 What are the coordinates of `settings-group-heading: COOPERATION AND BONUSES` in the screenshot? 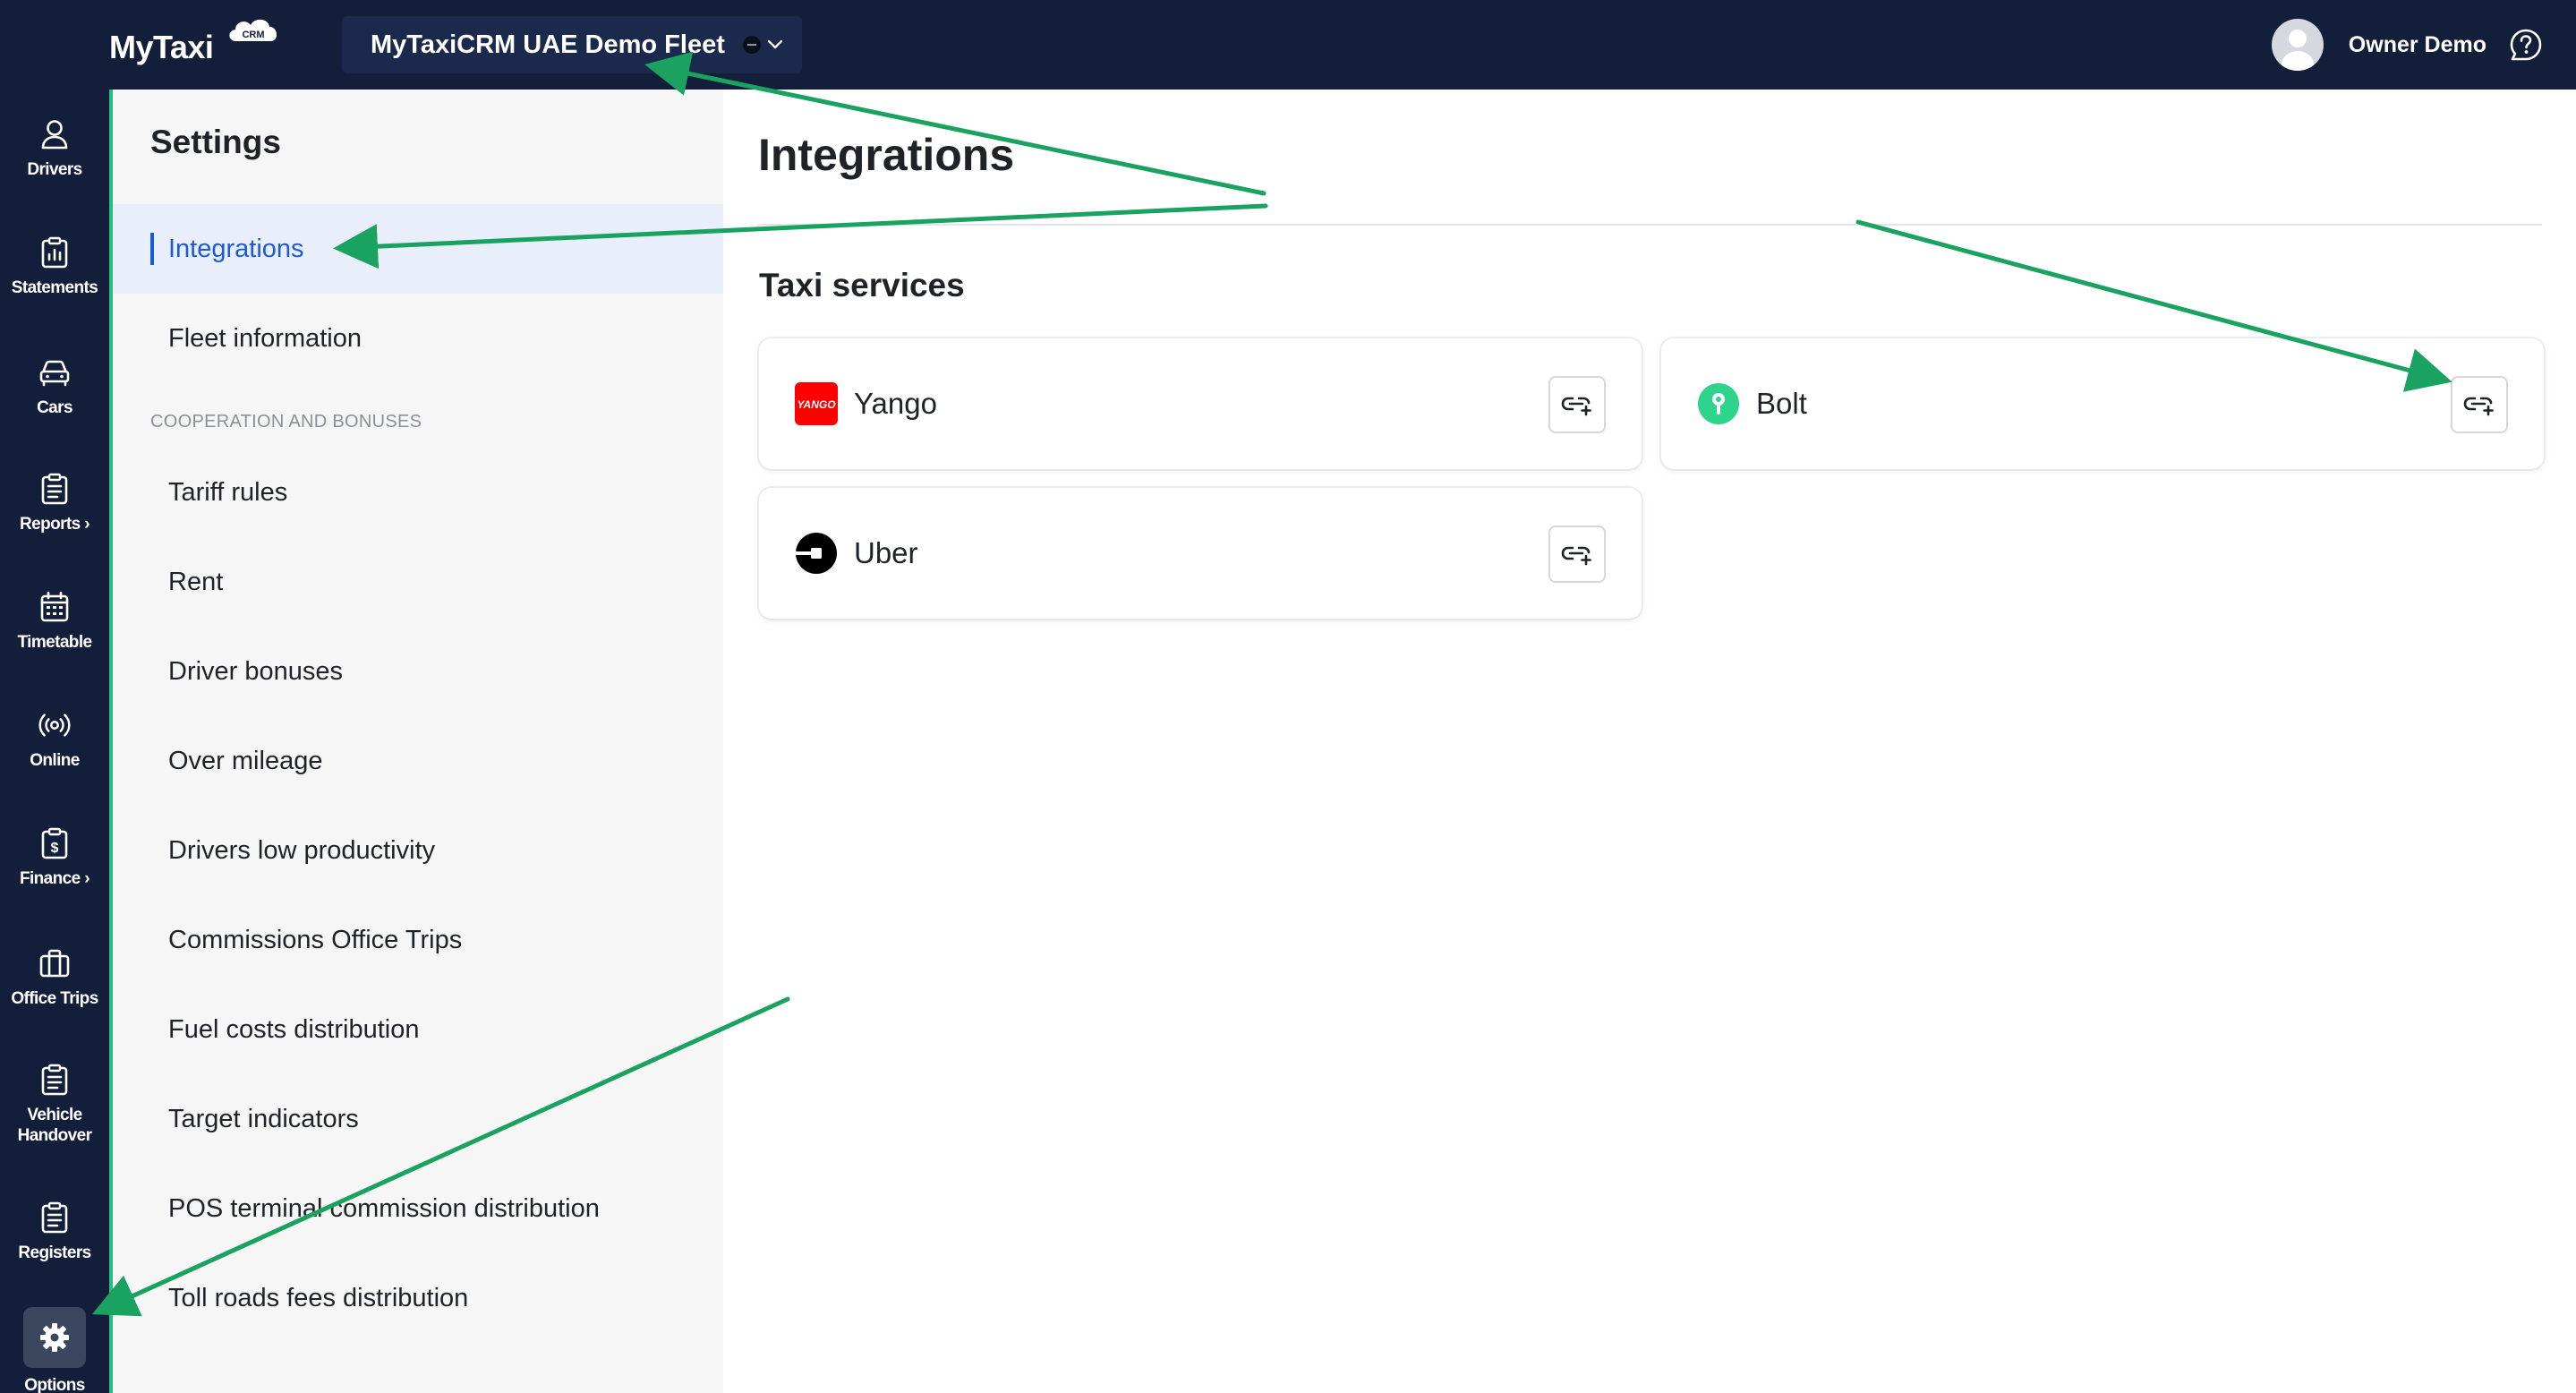 It's located at (286, 422).